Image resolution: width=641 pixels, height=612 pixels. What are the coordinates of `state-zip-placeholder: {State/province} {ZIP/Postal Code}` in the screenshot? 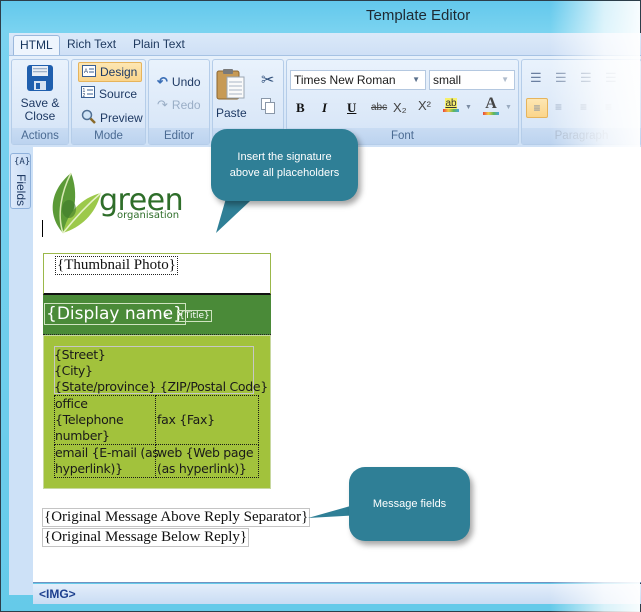 It's located at (161, 387).